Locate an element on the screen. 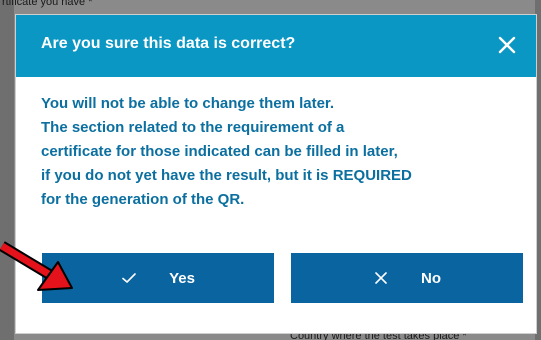  close-icon is located at coordinates (507, 45).